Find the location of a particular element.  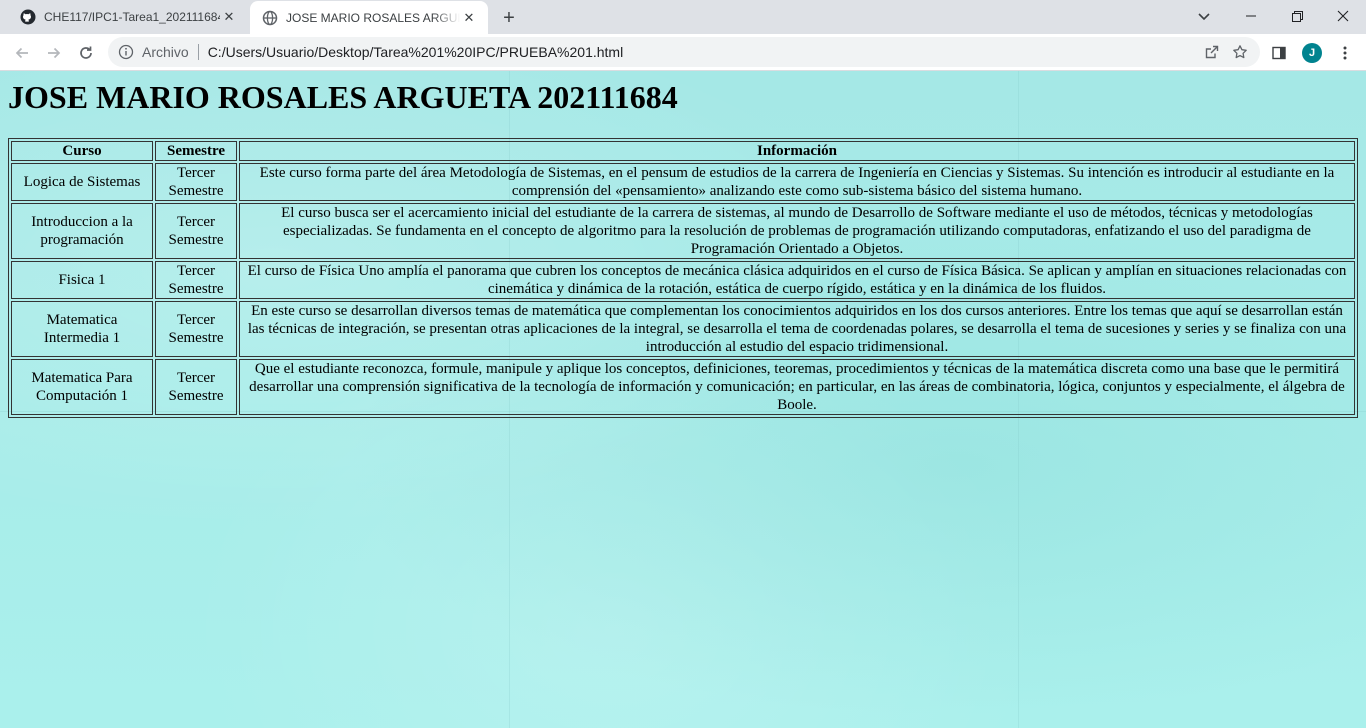

cell-curso: Introduccion a la programación is located at coordinates (82, 231).